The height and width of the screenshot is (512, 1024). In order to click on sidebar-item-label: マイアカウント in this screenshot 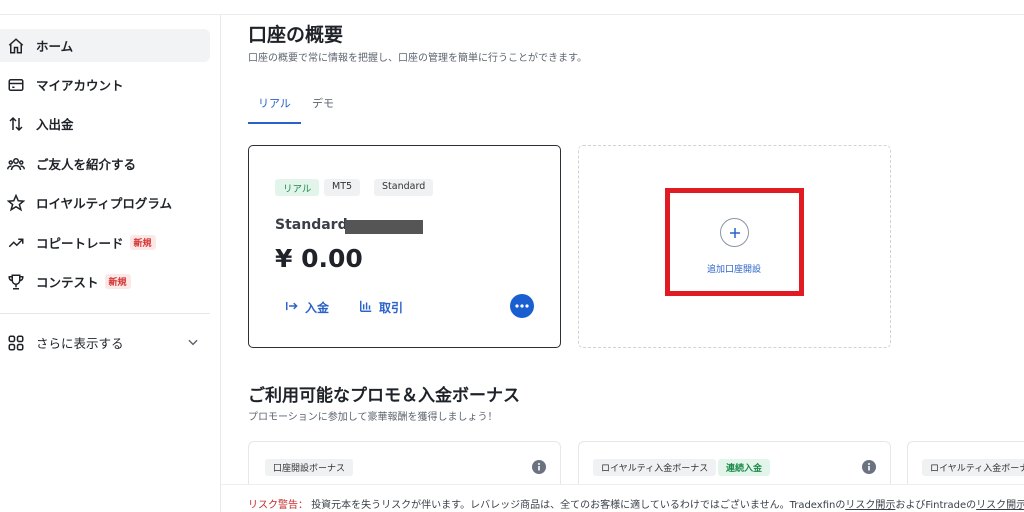, I will do `click(80, 85)`.